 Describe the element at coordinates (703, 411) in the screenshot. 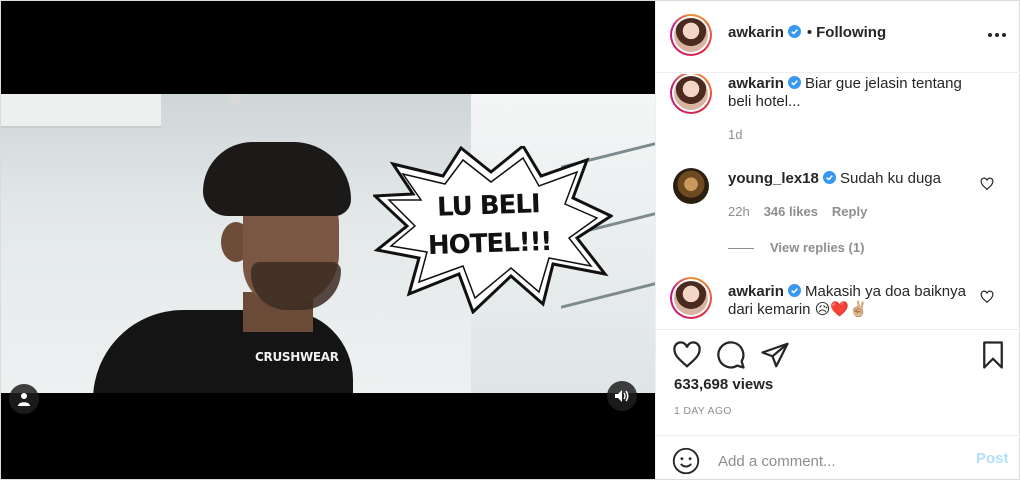

I see `post-timestamp: 1 DAY AGO` at that location.